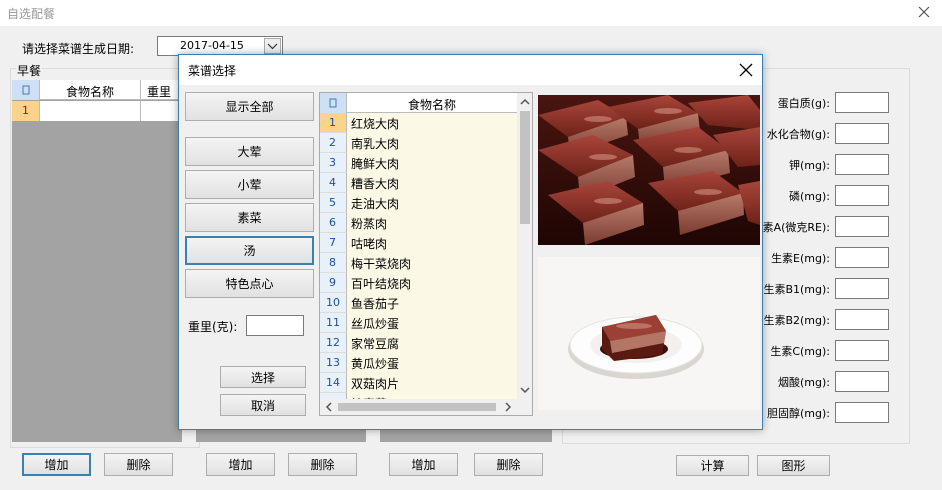  I want to click on dinner-delete-button: 删除, so click(508, 464).